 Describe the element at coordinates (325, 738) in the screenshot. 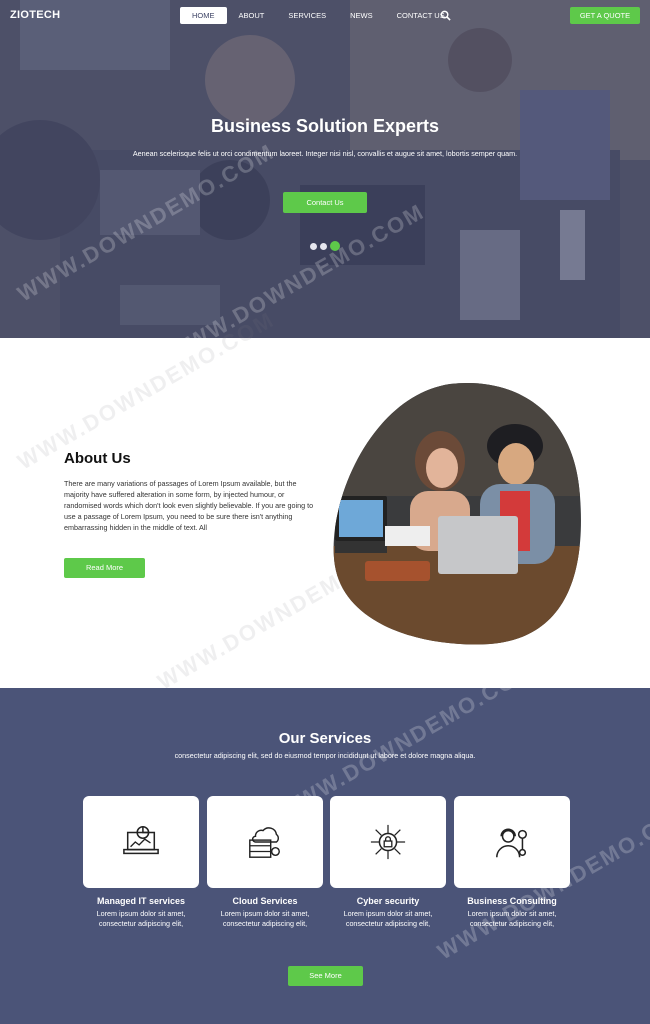

I see `services-title: Our Services` at that location.